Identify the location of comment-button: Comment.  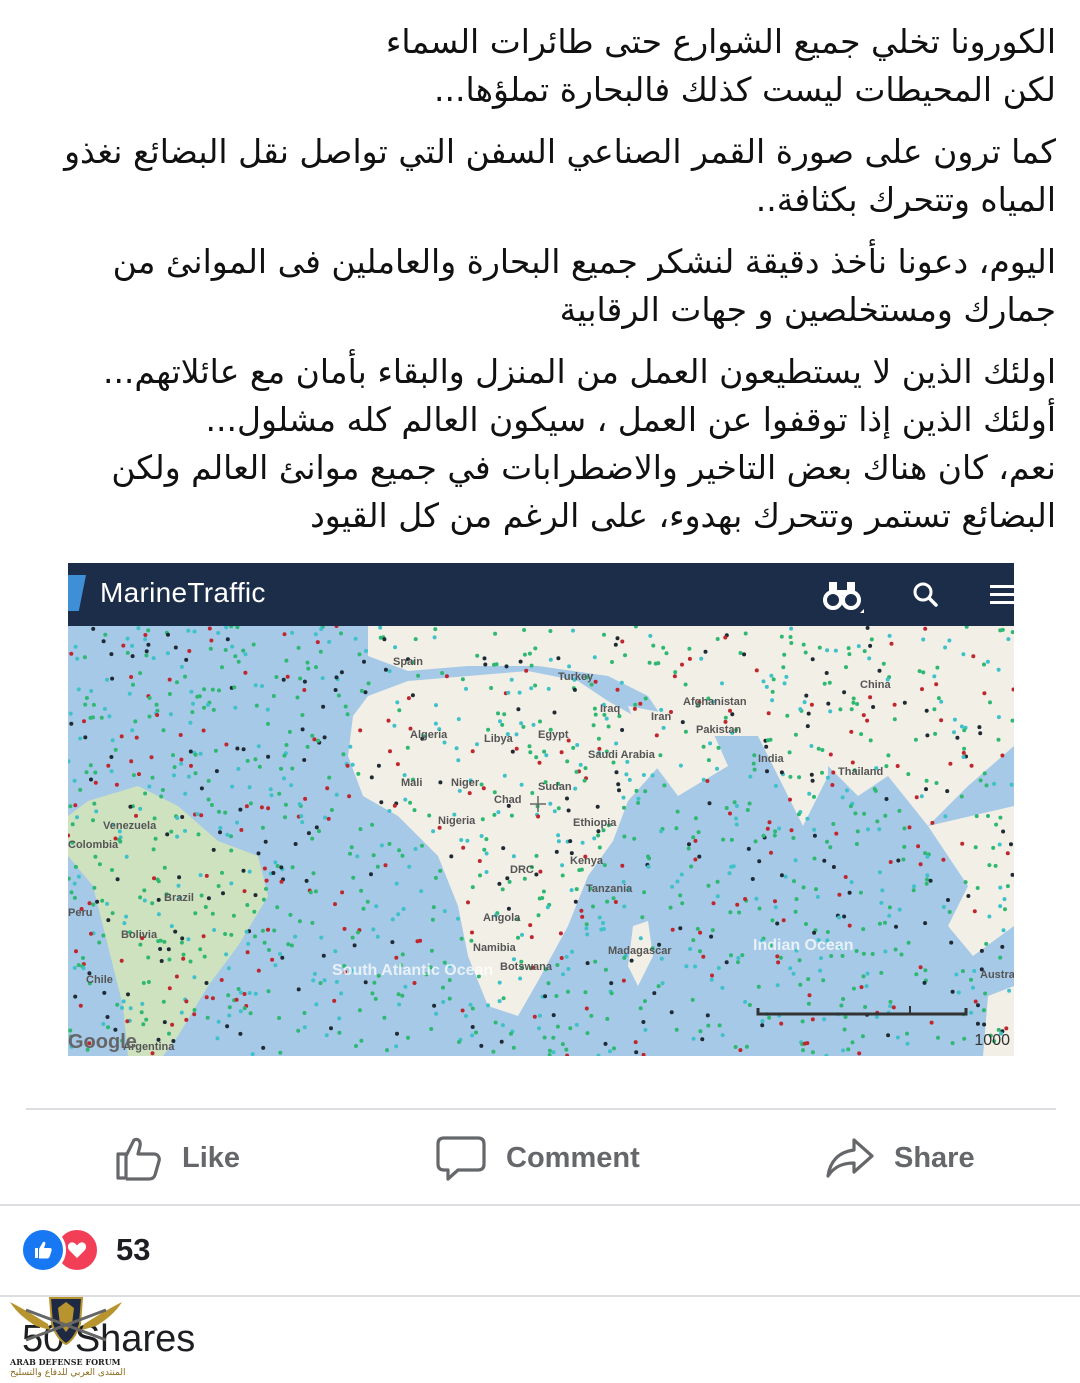
(537, 1158).